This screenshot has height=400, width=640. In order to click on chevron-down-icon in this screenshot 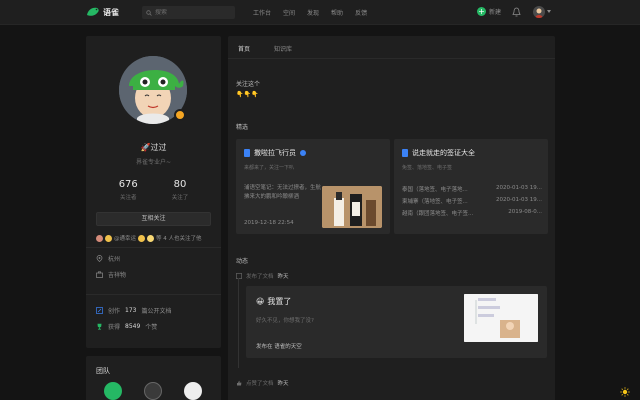, I will do `click(549, 11)`.